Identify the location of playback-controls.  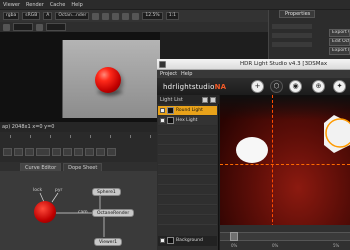
(80, 152).